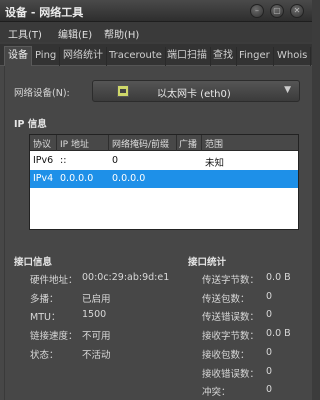 Image resolution: width=320 pixels, height=400 pixels. Describe the element at coordinates (287, 90) in the screenshot. I see `dropdown-arrow-icon: ▼` at that location.